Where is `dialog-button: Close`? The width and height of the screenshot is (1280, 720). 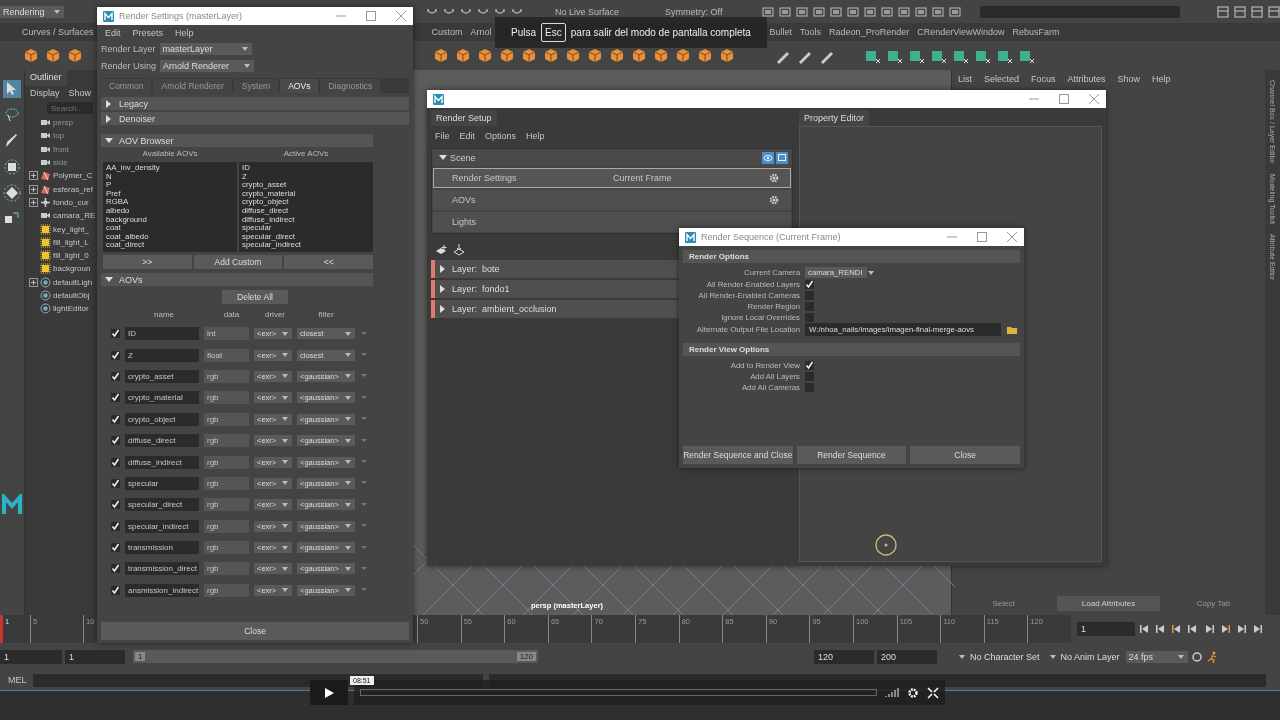
dialog-button: Close is located at coordinates (965, 455).